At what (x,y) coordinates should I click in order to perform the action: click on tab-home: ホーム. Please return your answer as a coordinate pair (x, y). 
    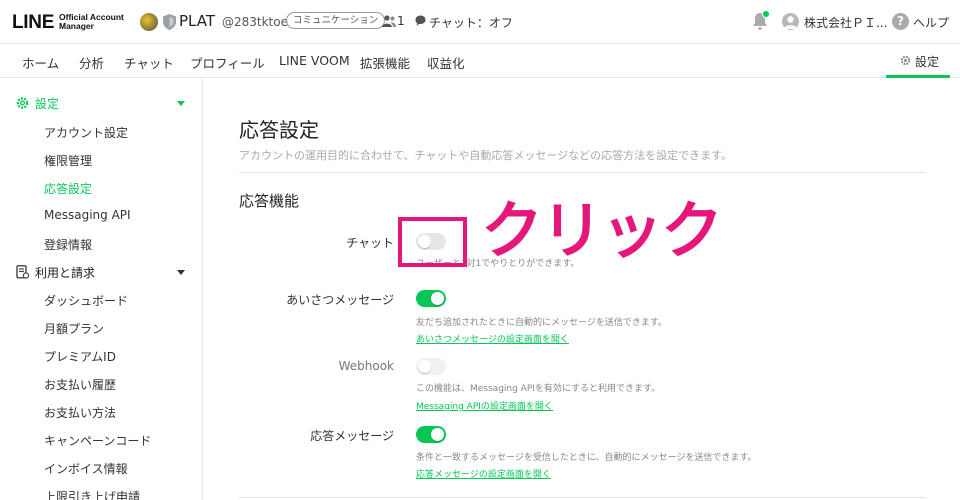
    Looking at the image, I should click on (40, 62).